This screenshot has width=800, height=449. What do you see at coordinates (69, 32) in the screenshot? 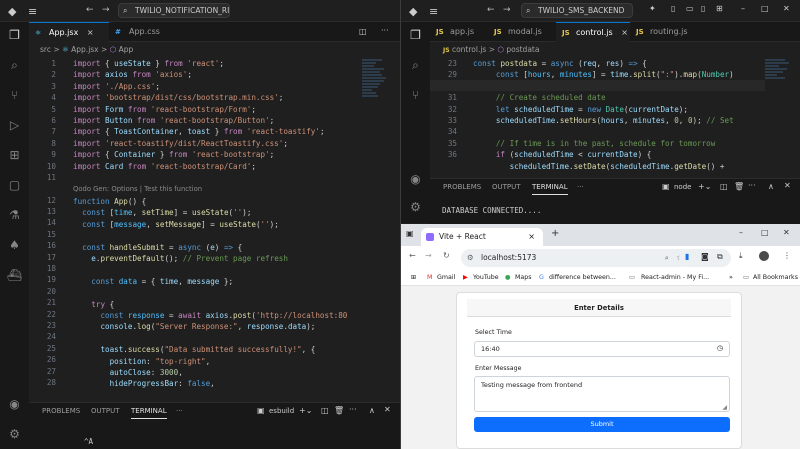
I see `tab-app-jsx: ⚛ App.jsx ×` at bounding box center [69, 32].